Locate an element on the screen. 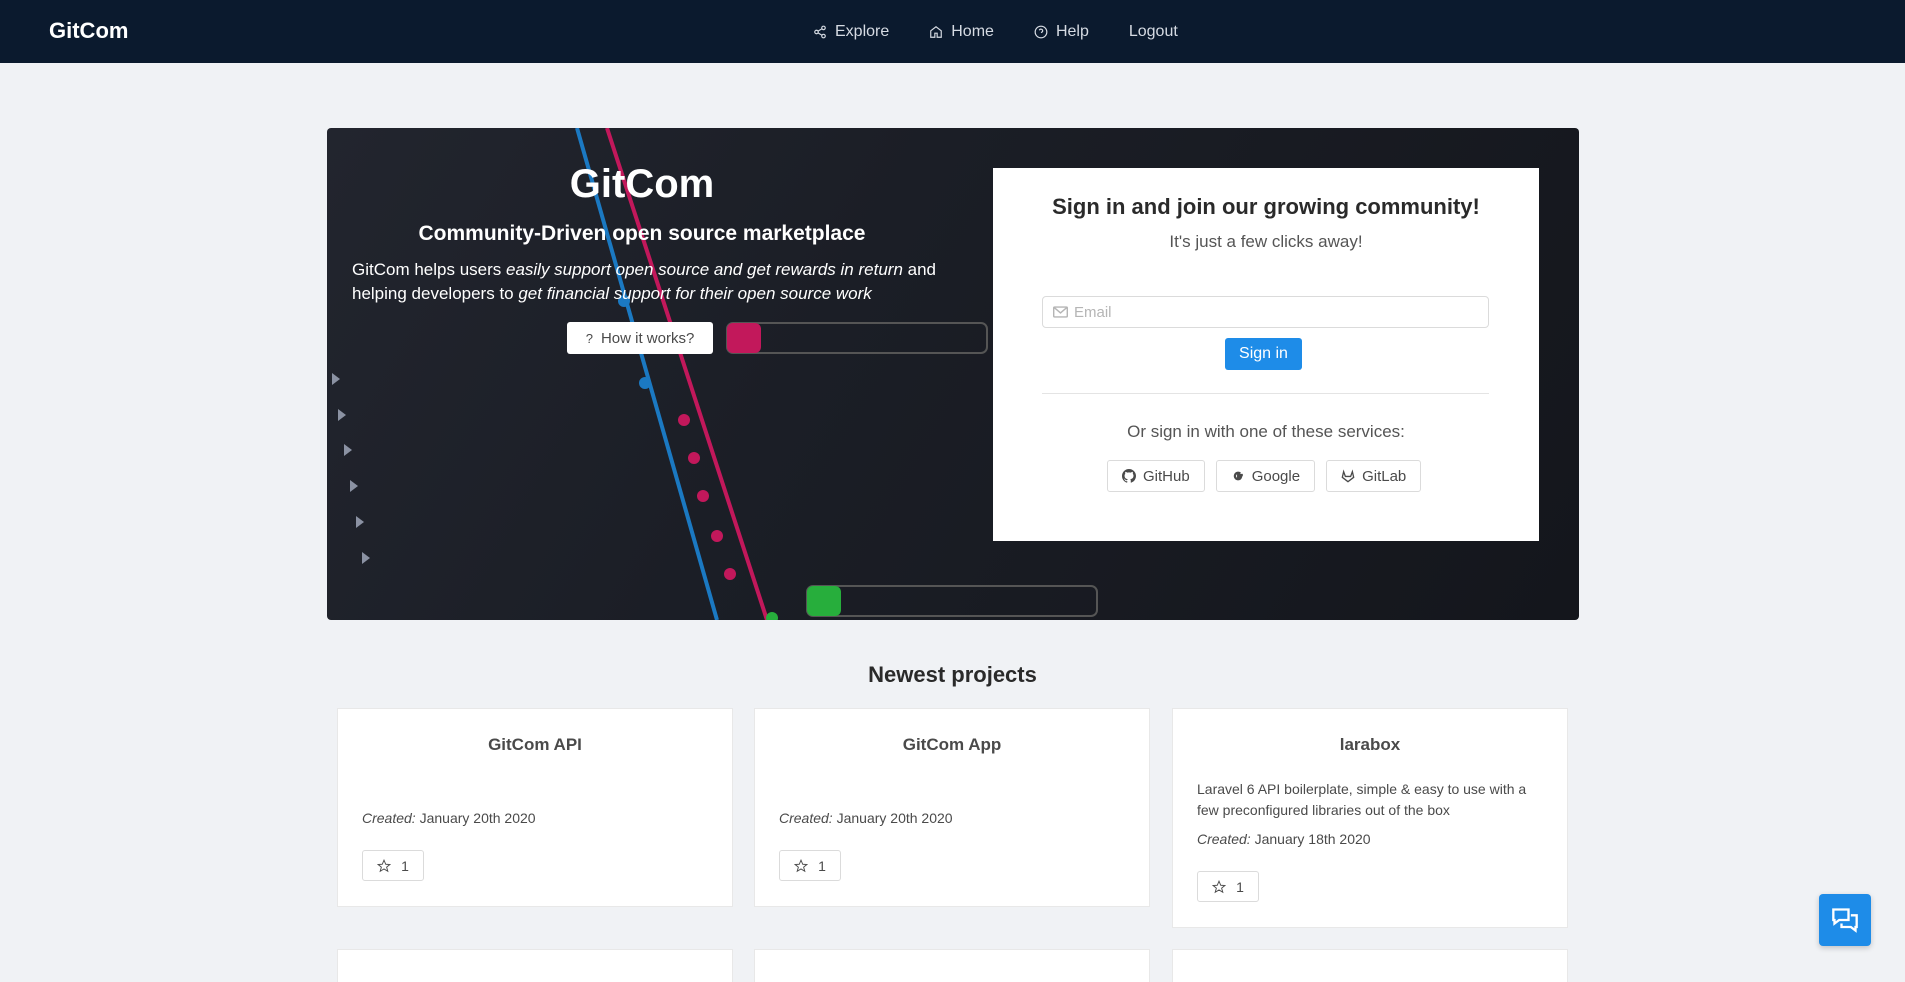 Image resolution: width=1905 pixels, height=982 pixels. top-navbar: GitCom Explore Home Help Logout is located at coordinates (952, 31).